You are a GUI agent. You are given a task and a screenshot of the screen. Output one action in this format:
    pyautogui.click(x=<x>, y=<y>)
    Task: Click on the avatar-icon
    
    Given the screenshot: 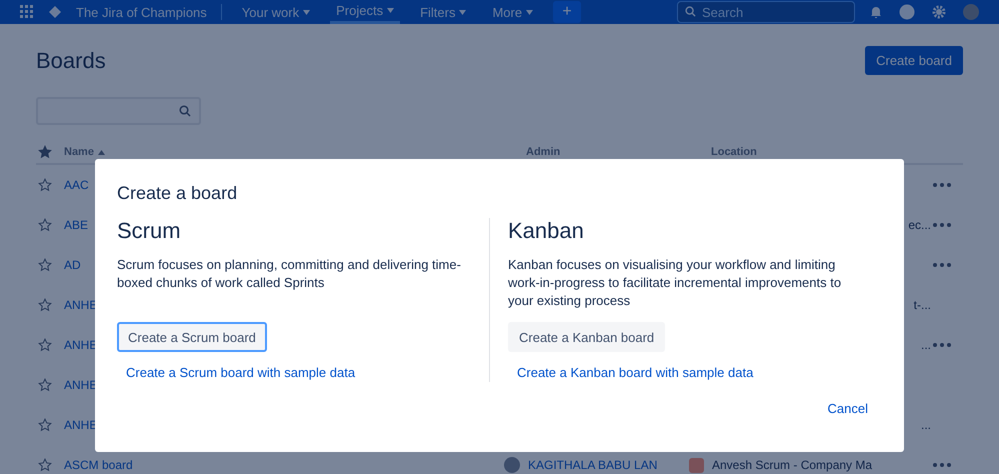 What is the action you would take?
    pyautogui.click(x=512, y=465)
    